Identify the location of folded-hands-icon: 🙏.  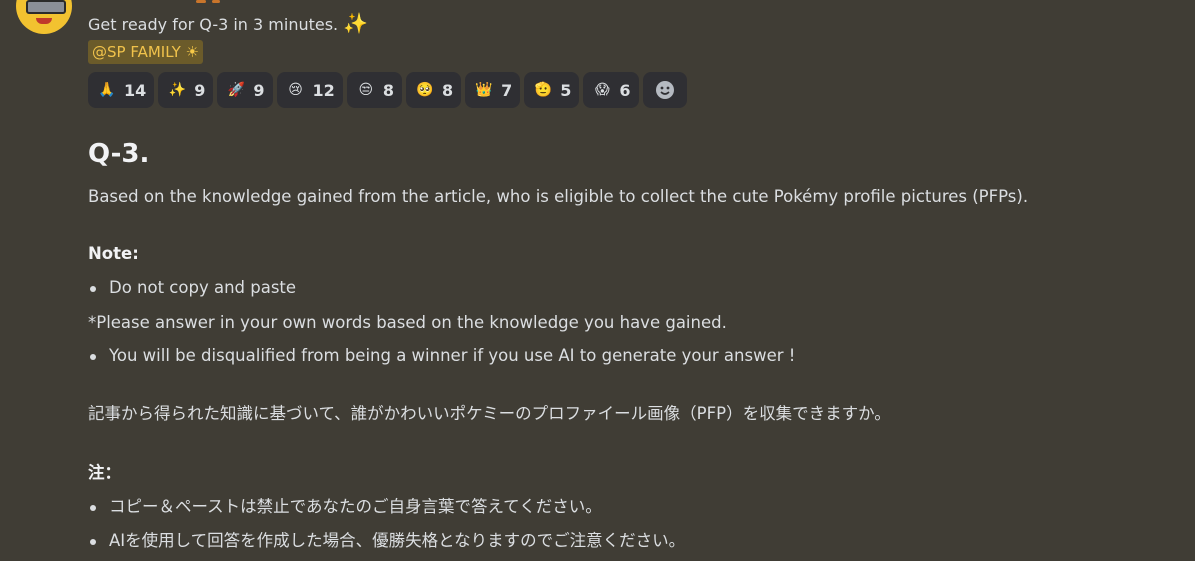
(107, 90).